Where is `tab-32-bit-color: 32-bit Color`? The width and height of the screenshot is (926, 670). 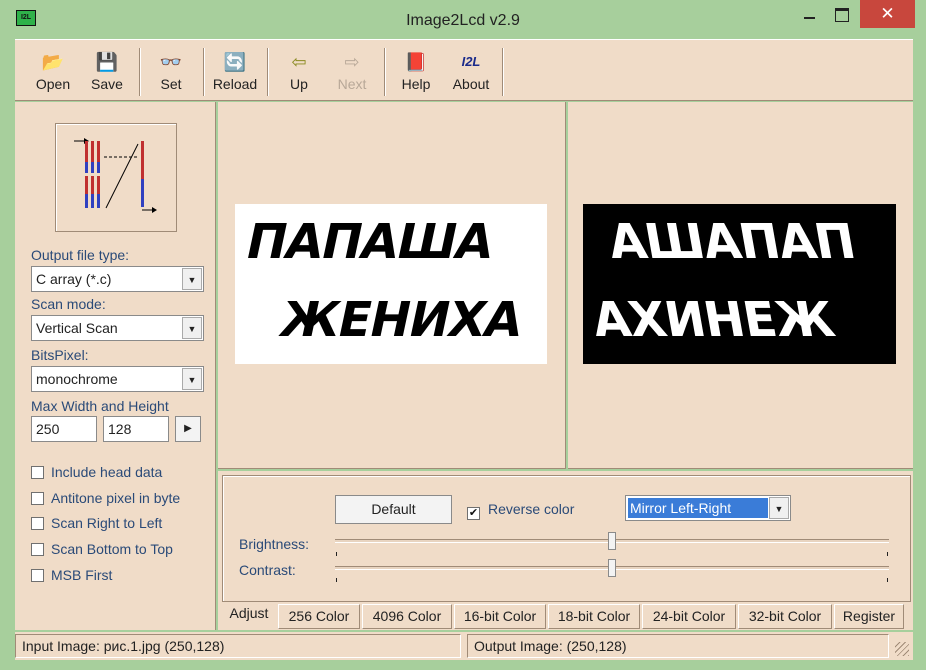 tab-32-bit-color: 32-bit Color is located at coordinates (785, 616).